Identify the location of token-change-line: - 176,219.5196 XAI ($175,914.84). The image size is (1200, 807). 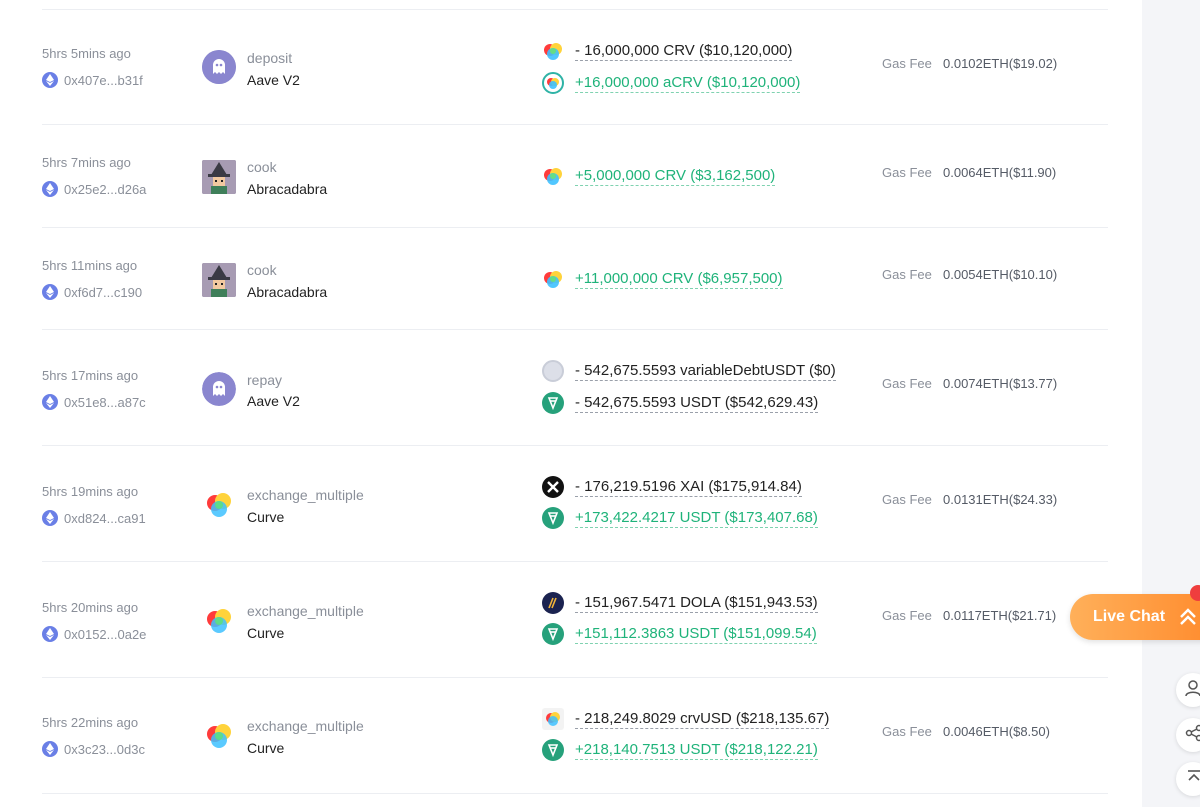
(672, 487).